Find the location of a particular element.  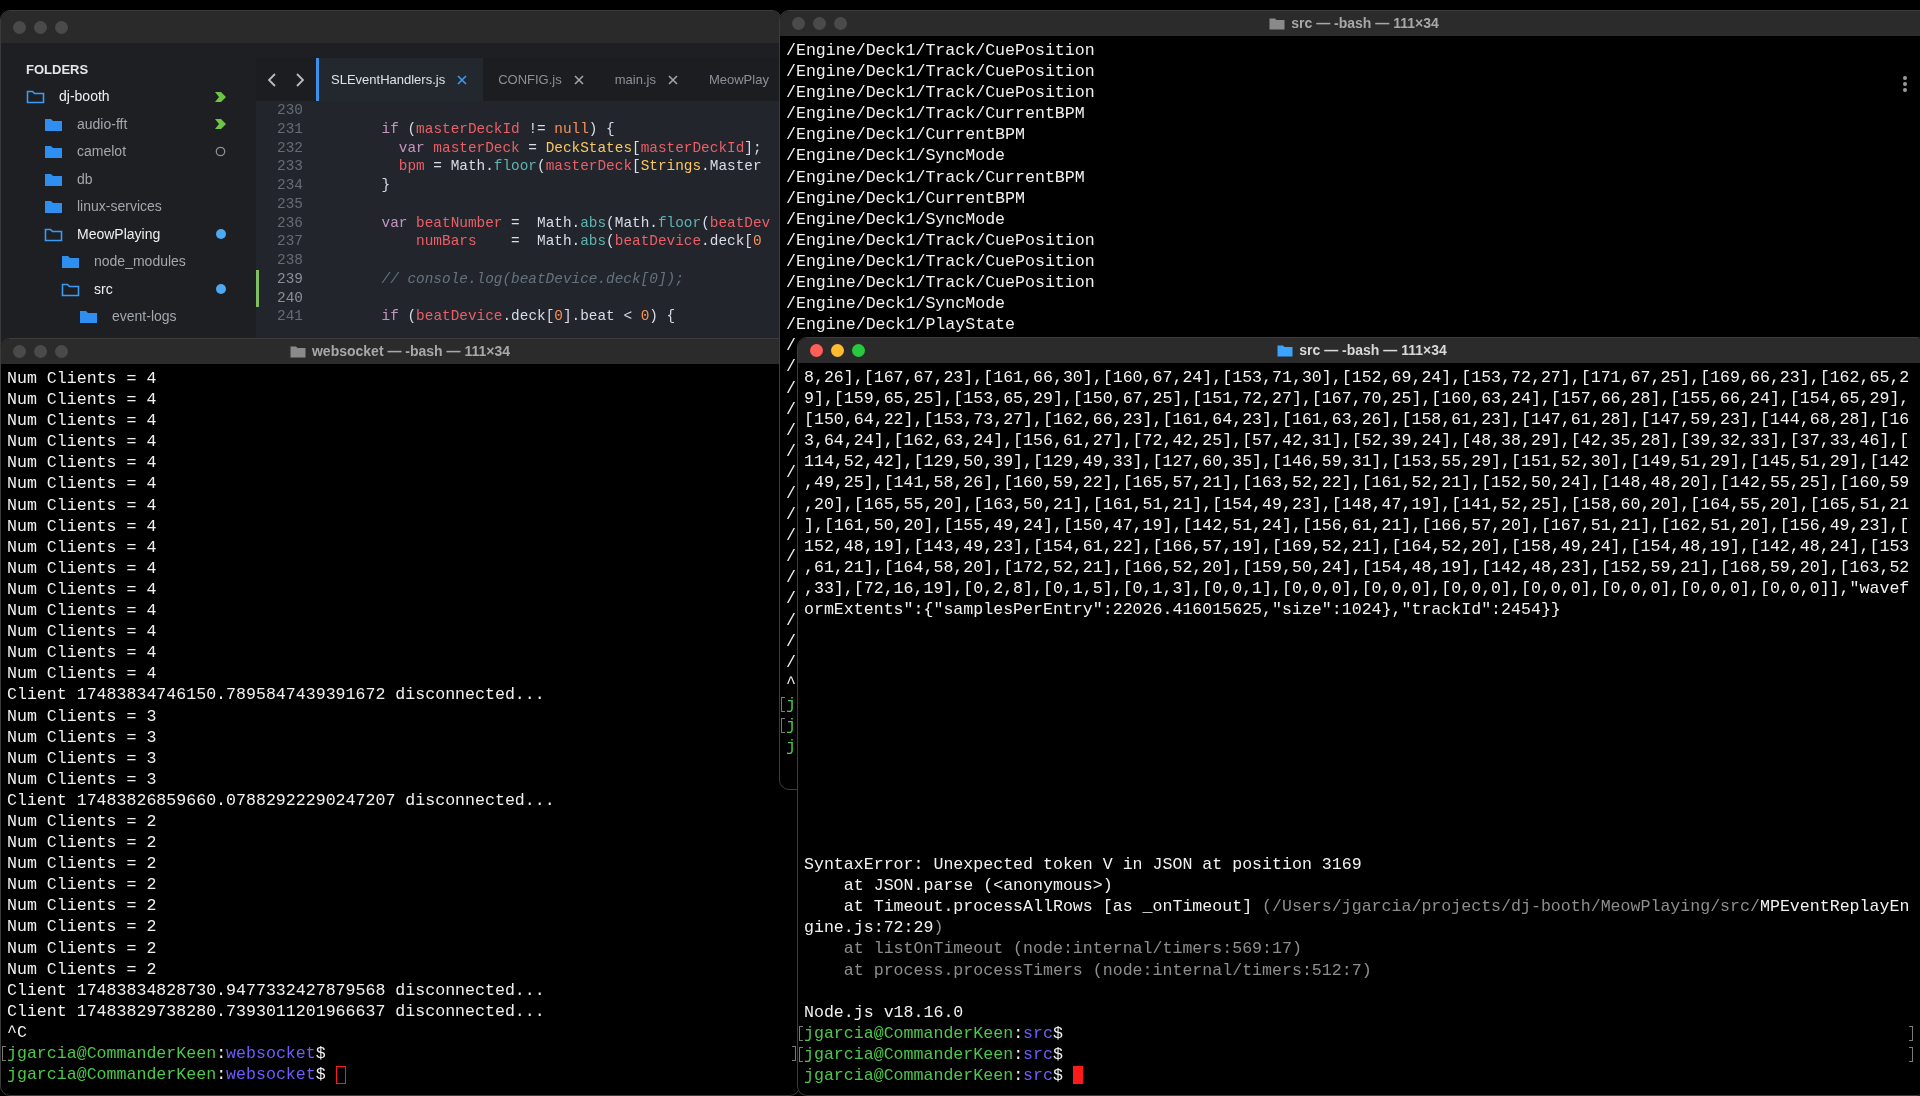

editor-tab: main.js is located at coordinates (646, 79).